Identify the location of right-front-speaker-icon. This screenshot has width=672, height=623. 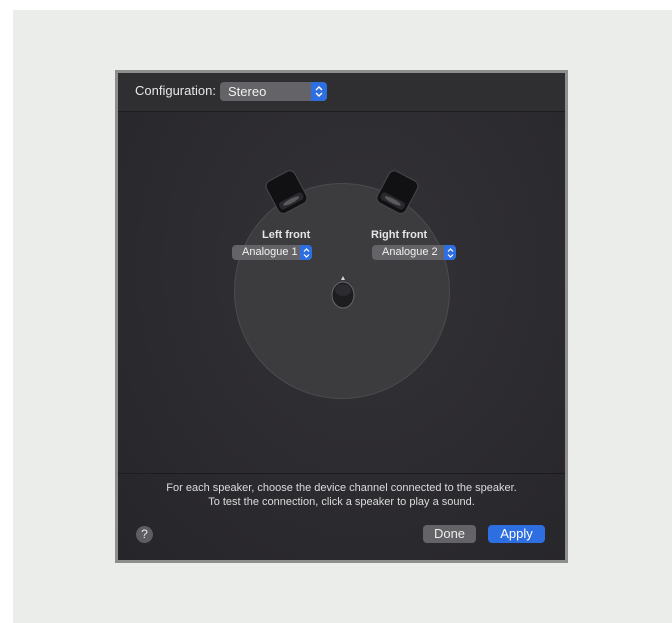
(397, 193).